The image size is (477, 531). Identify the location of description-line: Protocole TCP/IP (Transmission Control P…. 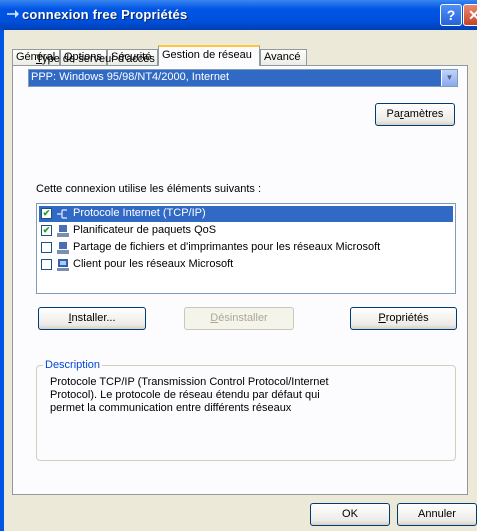
(189, 382).